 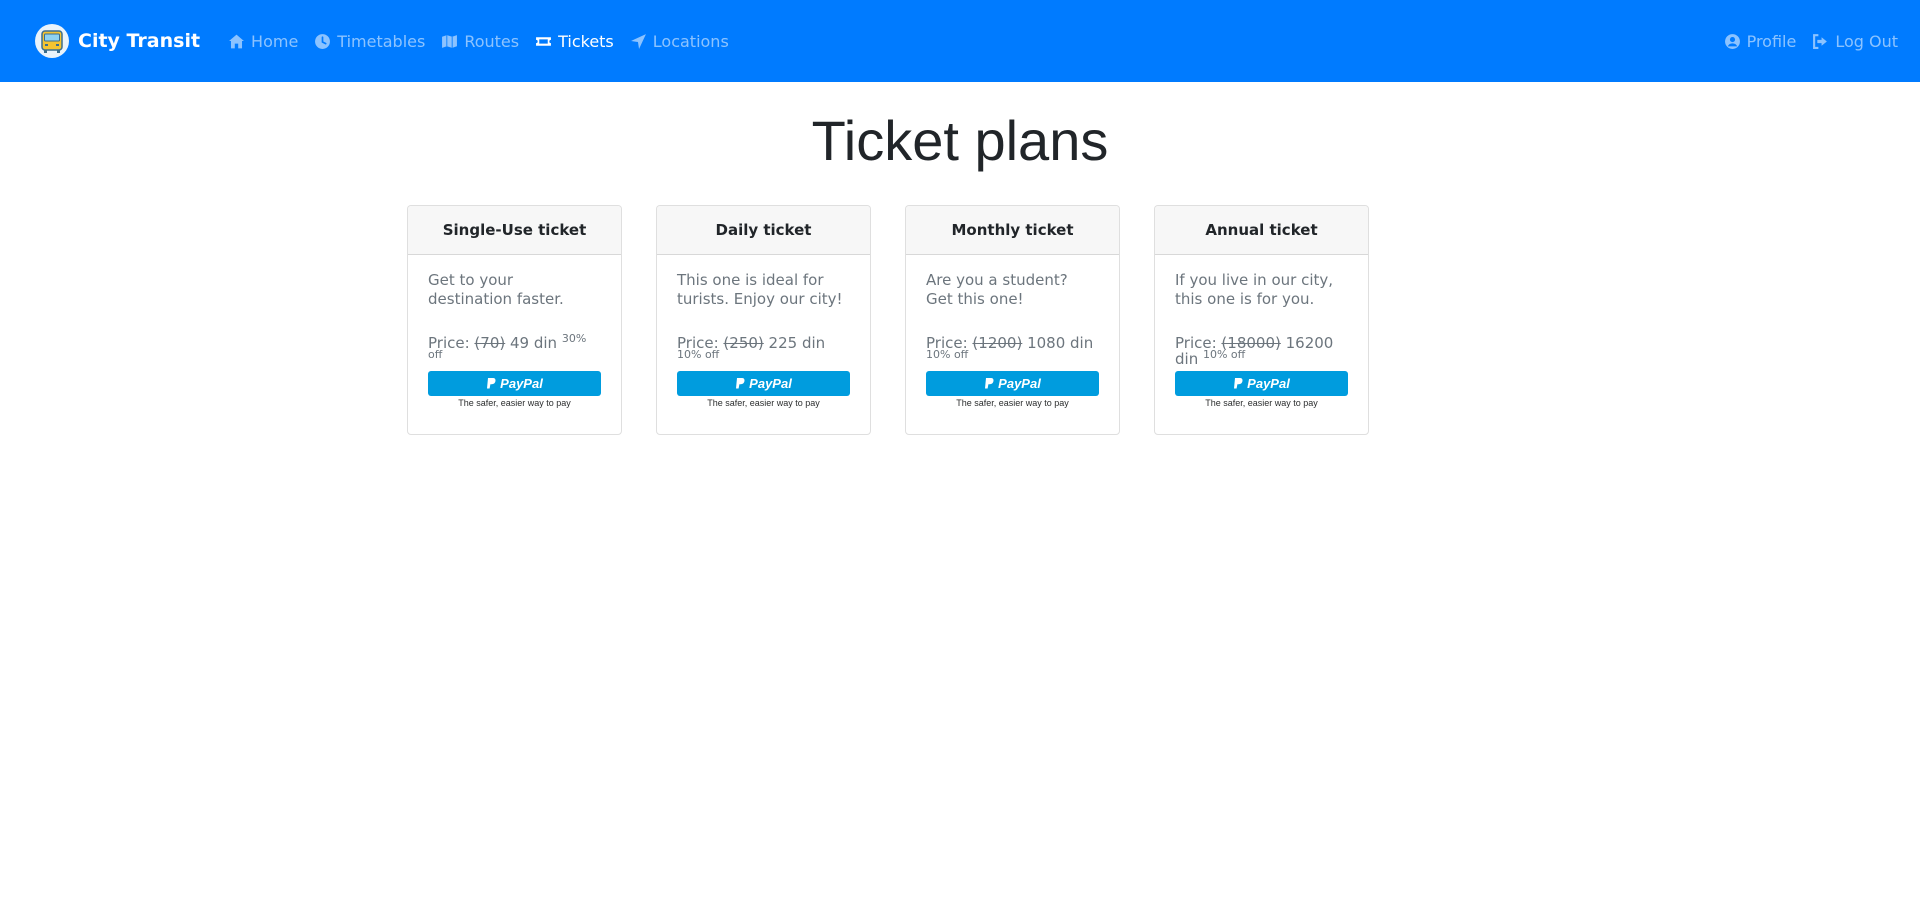 What do you see at coordinates (1771, 41) in the screenshot?
I see `nav-link-label: Profile` at bounding box center [1771, 41].